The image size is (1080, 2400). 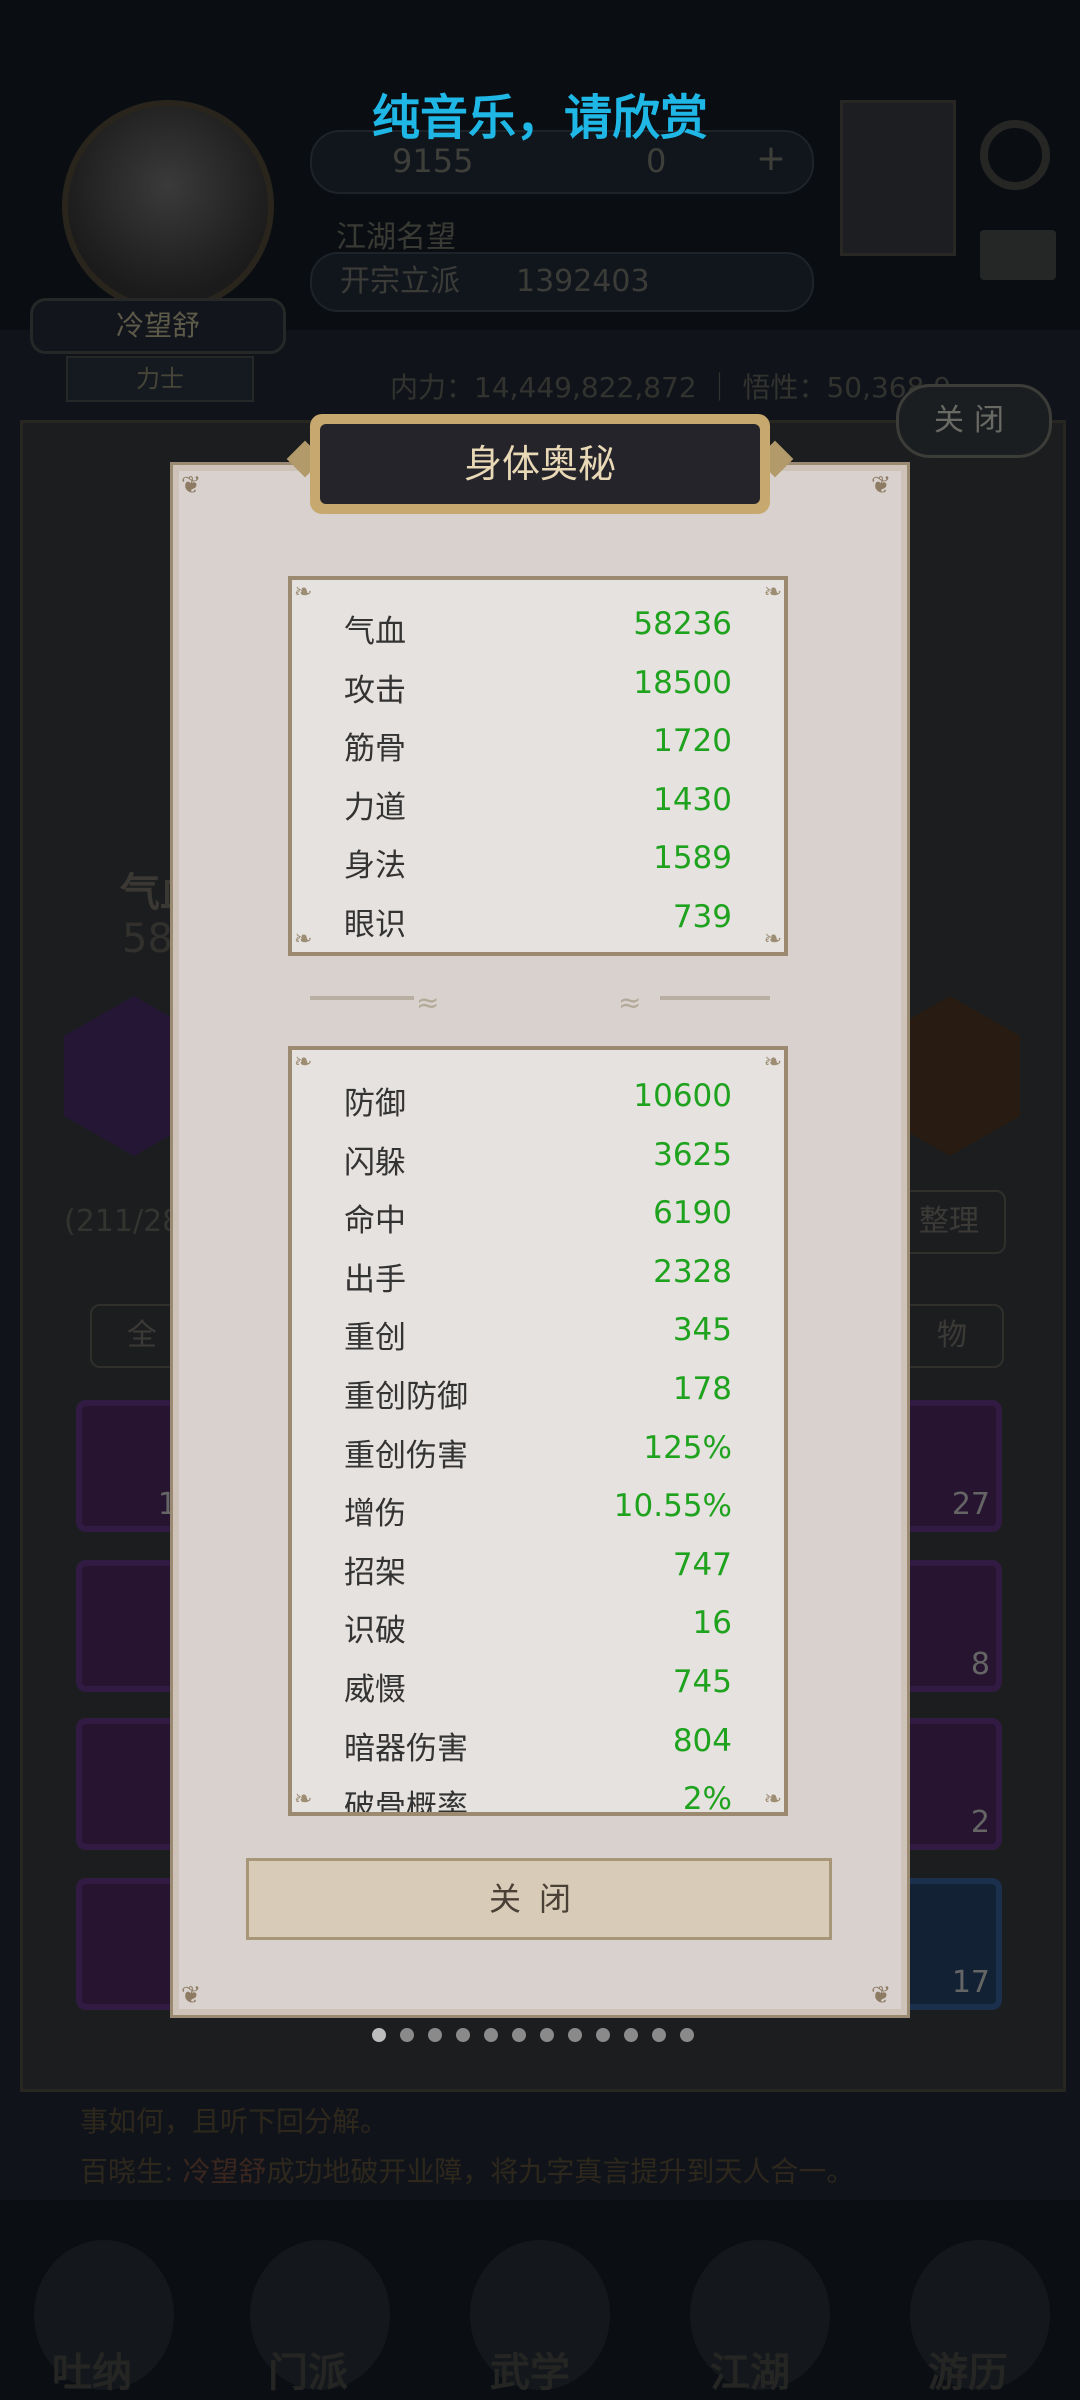 What do you see at coordinates (406, 1455) in the screenshot?
I see `stat-name: 重创伤害` at bounding box center [406, 1455].